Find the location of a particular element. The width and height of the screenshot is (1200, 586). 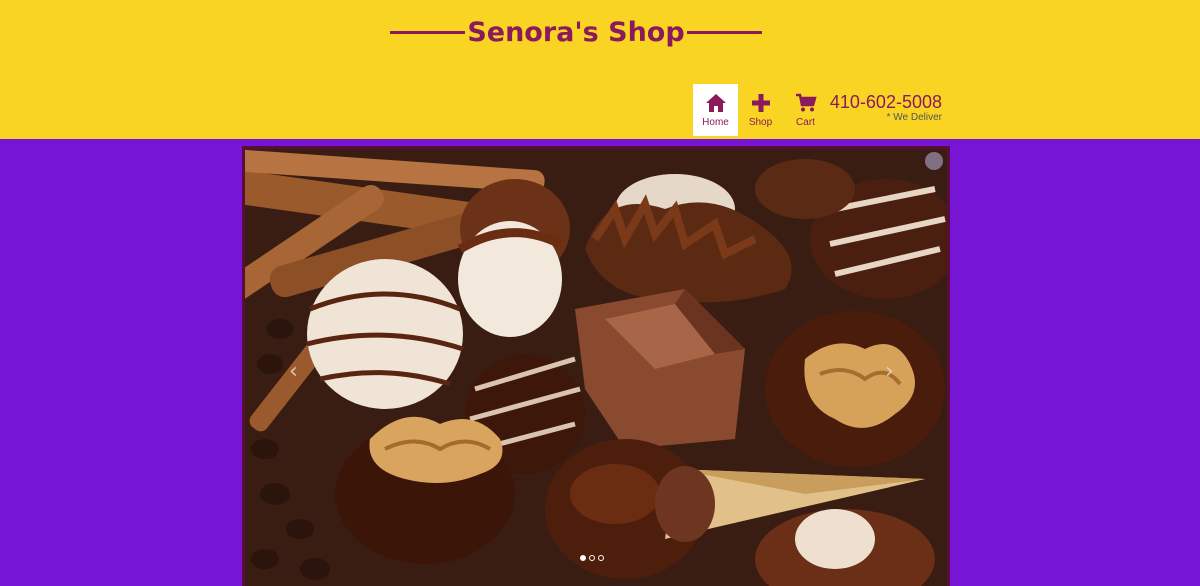

chevron-right-icon: › is located at coordinates (889, 371).